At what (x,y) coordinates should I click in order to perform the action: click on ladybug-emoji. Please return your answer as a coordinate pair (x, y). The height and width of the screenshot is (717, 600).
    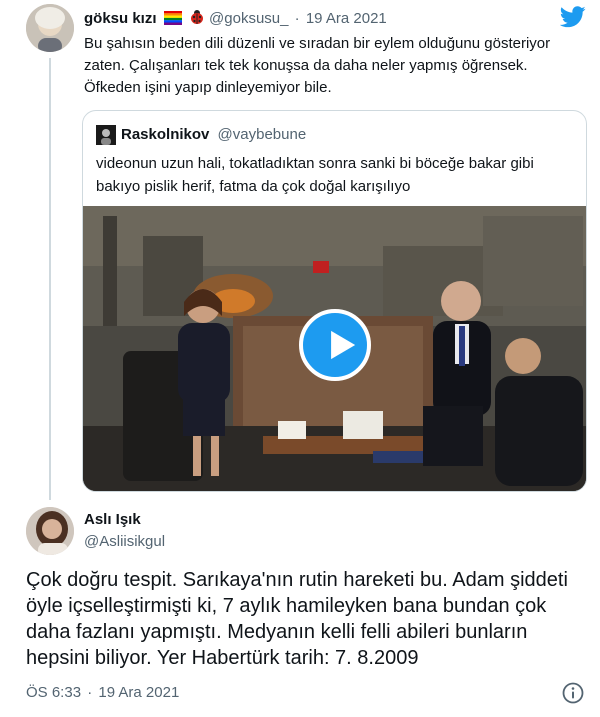
    Looking at the image, I should click on (197, 19).